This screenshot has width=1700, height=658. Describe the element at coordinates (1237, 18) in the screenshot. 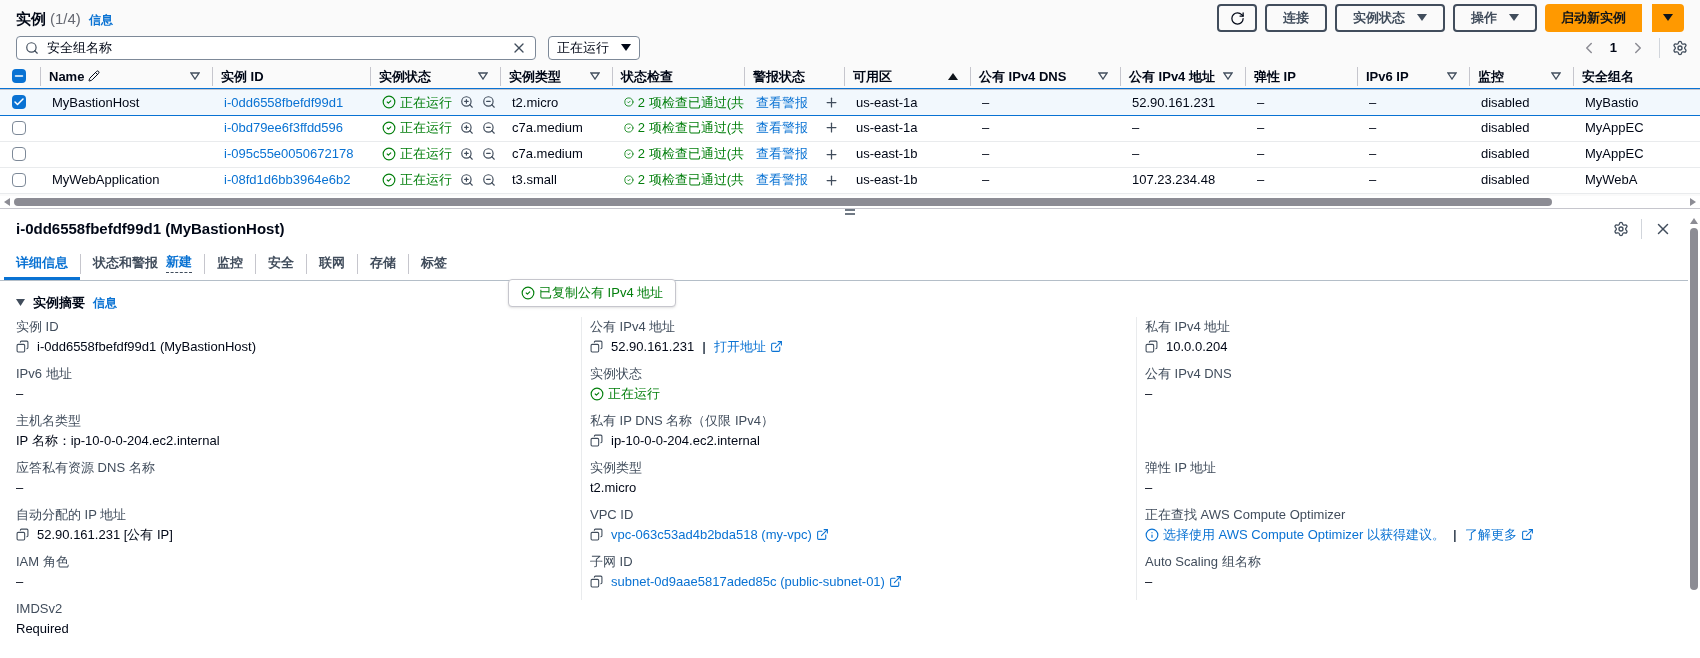

I see `refresh-button` at that location.